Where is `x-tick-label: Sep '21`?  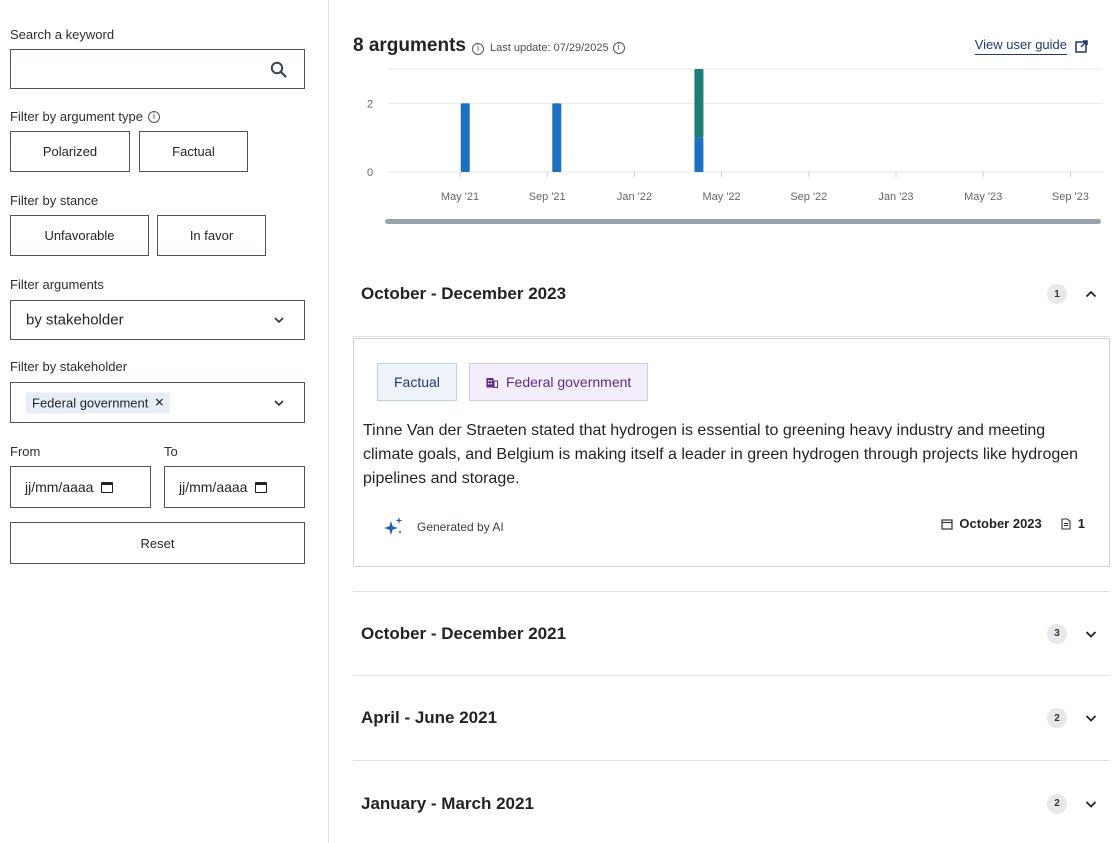 x-tick-label: Sep '21 is located at coordinates (547, 197).